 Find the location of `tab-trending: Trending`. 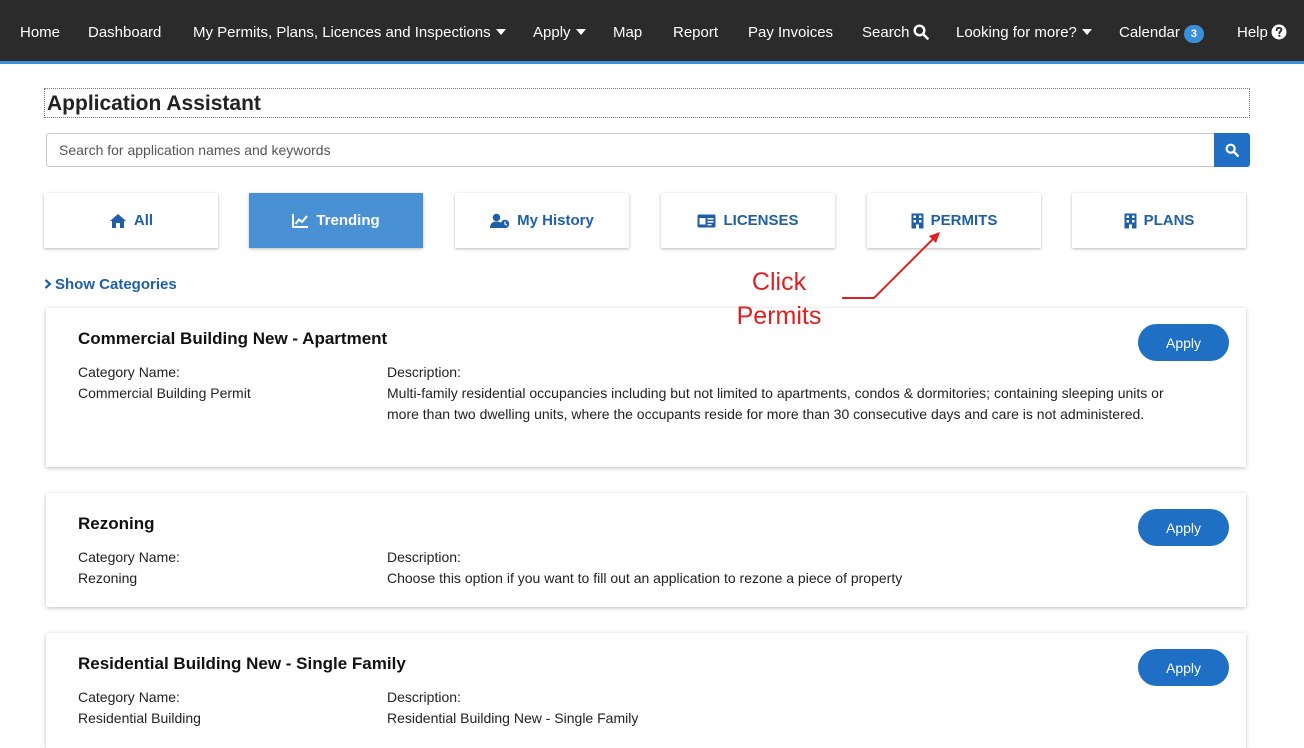

tab-trending: Trending is located at coordinates (336, 220).